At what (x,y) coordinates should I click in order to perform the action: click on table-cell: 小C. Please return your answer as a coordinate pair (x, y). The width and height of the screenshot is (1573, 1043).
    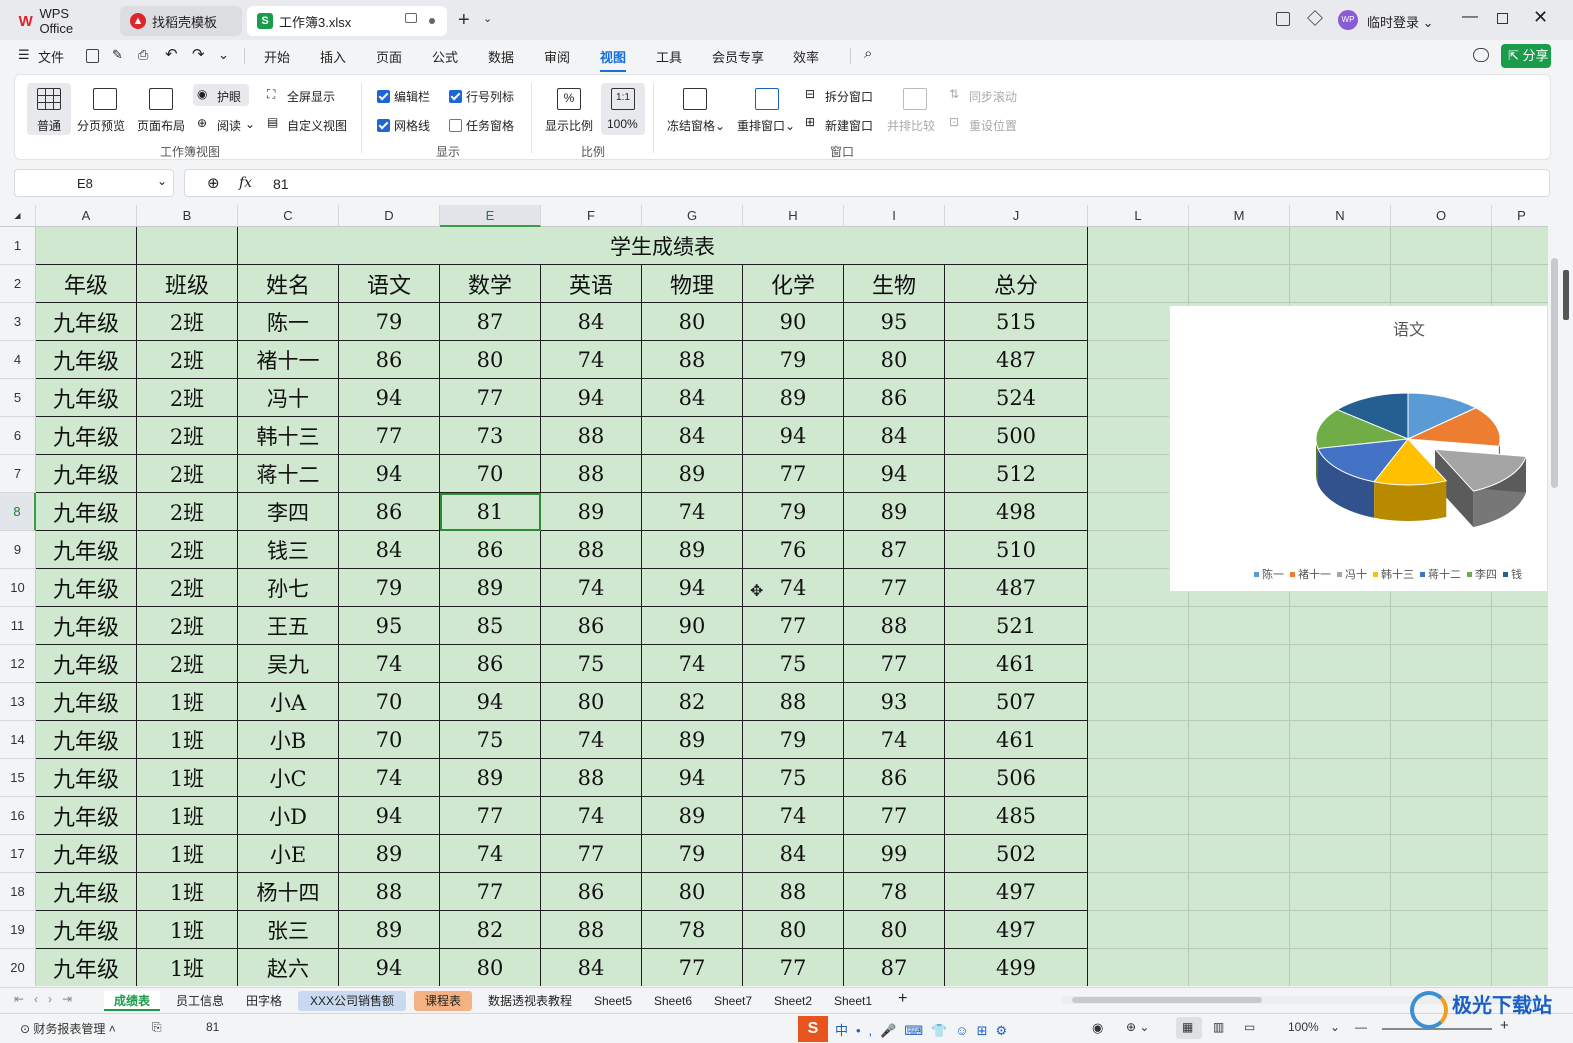
    Looking at the image, I should click on (288, 778).